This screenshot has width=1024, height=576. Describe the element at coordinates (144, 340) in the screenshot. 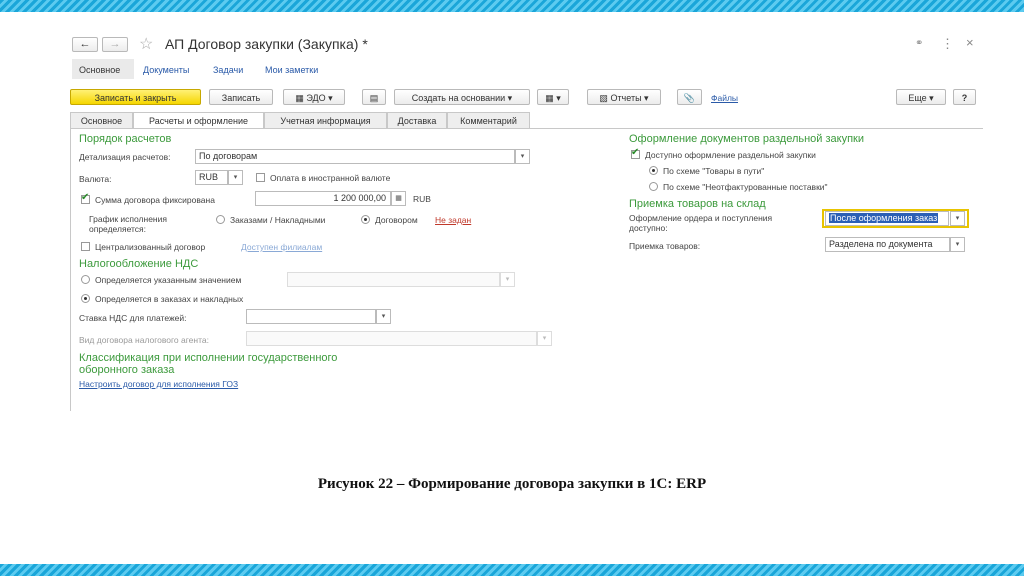

I see `agent-label: Вид договора налогового агента:` at that location.